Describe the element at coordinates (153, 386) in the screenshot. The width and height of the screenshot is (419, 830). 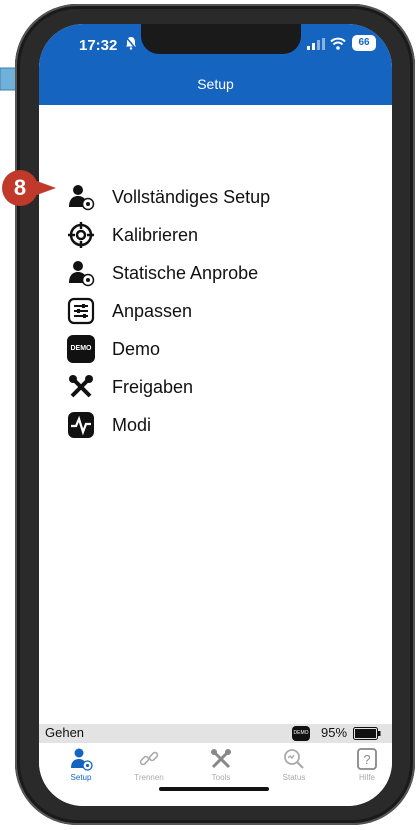
I see `menu-item-label: Freigaben` at that location.